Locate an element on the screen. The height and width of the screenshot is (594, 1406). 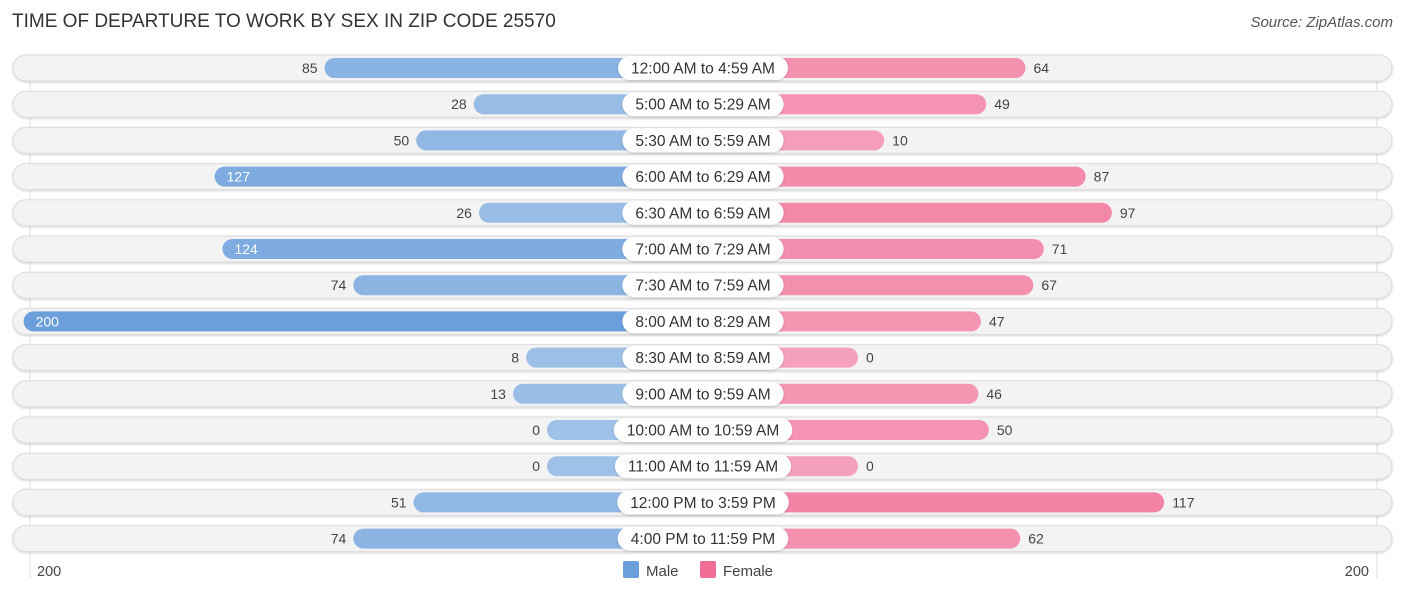
category-label: 5:00 AM to 5:29 AM is located at coordinates (702, 105).